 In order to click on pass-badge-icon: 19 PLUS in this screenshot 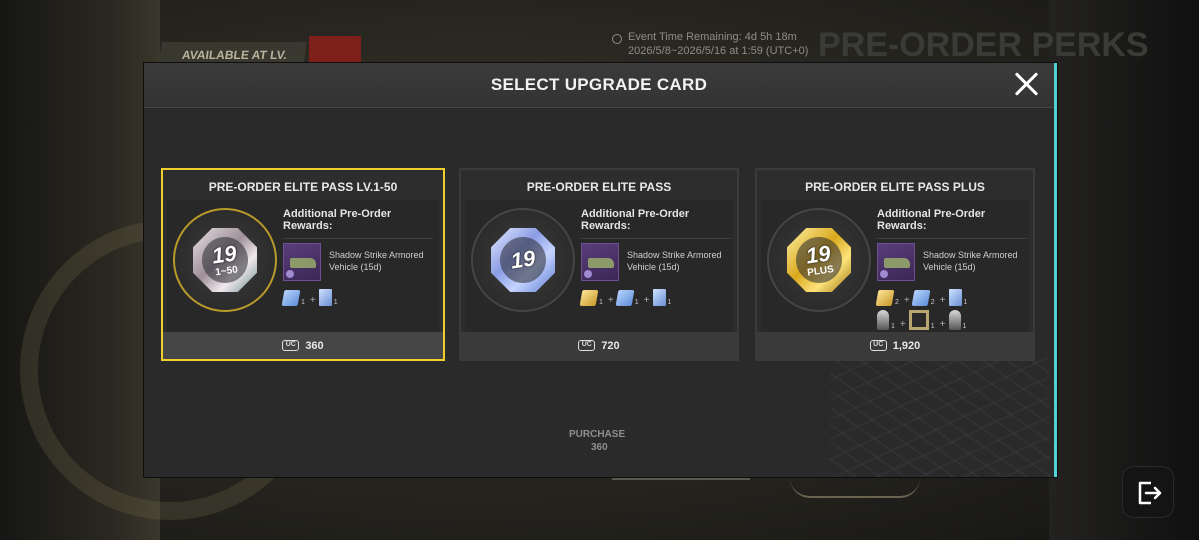, I will do `click(819, 260)`.